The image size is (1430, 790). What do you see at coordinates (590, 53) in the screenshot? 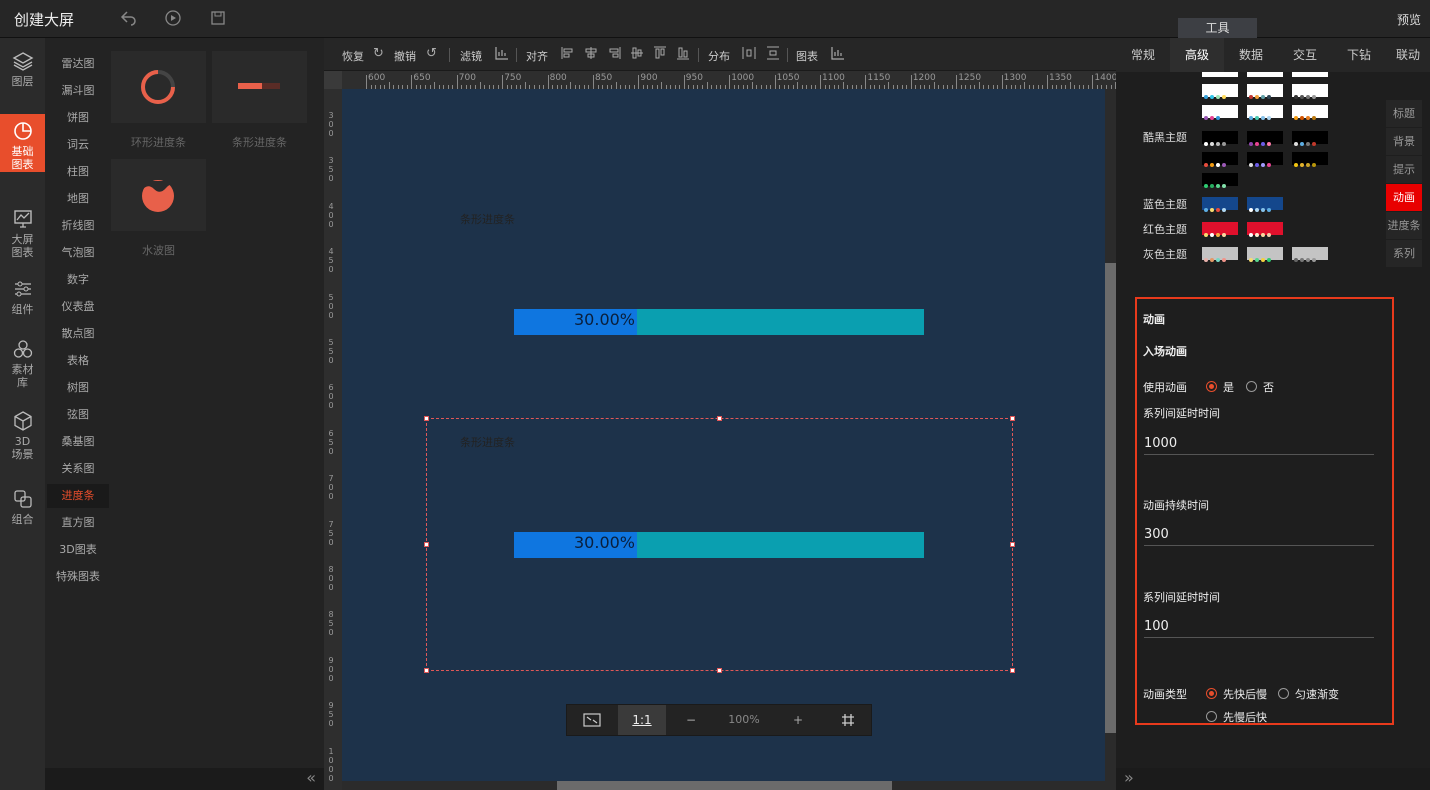
I see `align-center-icon` at bounding box center [590, 53].